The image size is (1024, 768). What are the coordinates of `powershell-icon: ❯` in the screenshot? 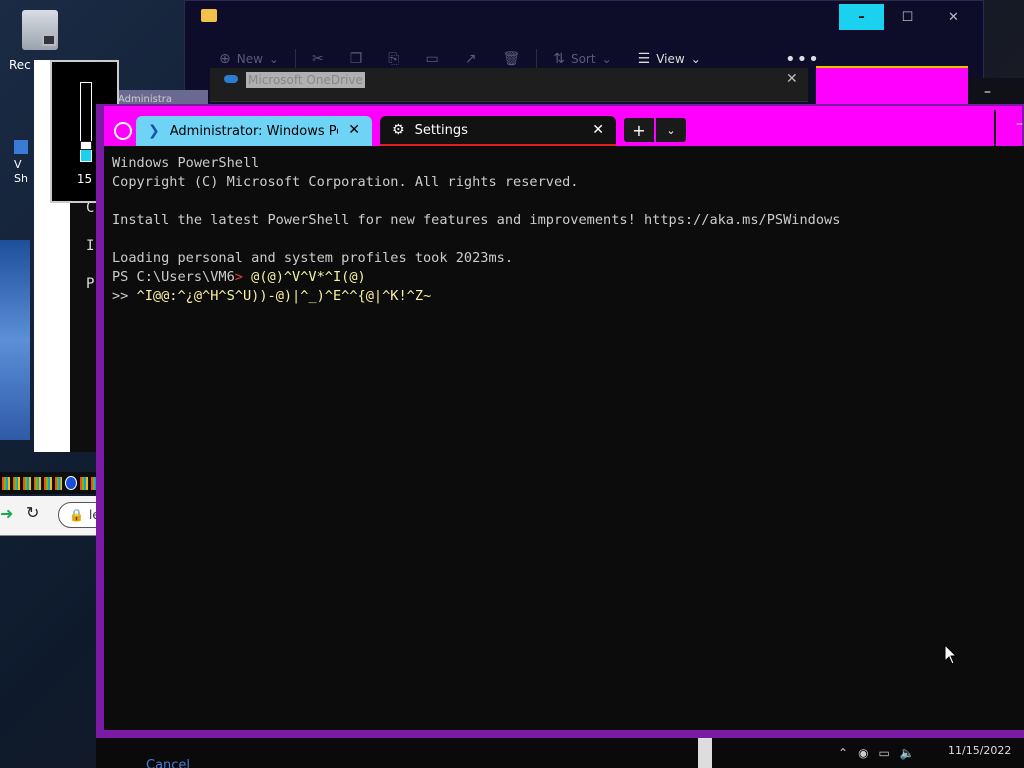 It's located at (154, 131).